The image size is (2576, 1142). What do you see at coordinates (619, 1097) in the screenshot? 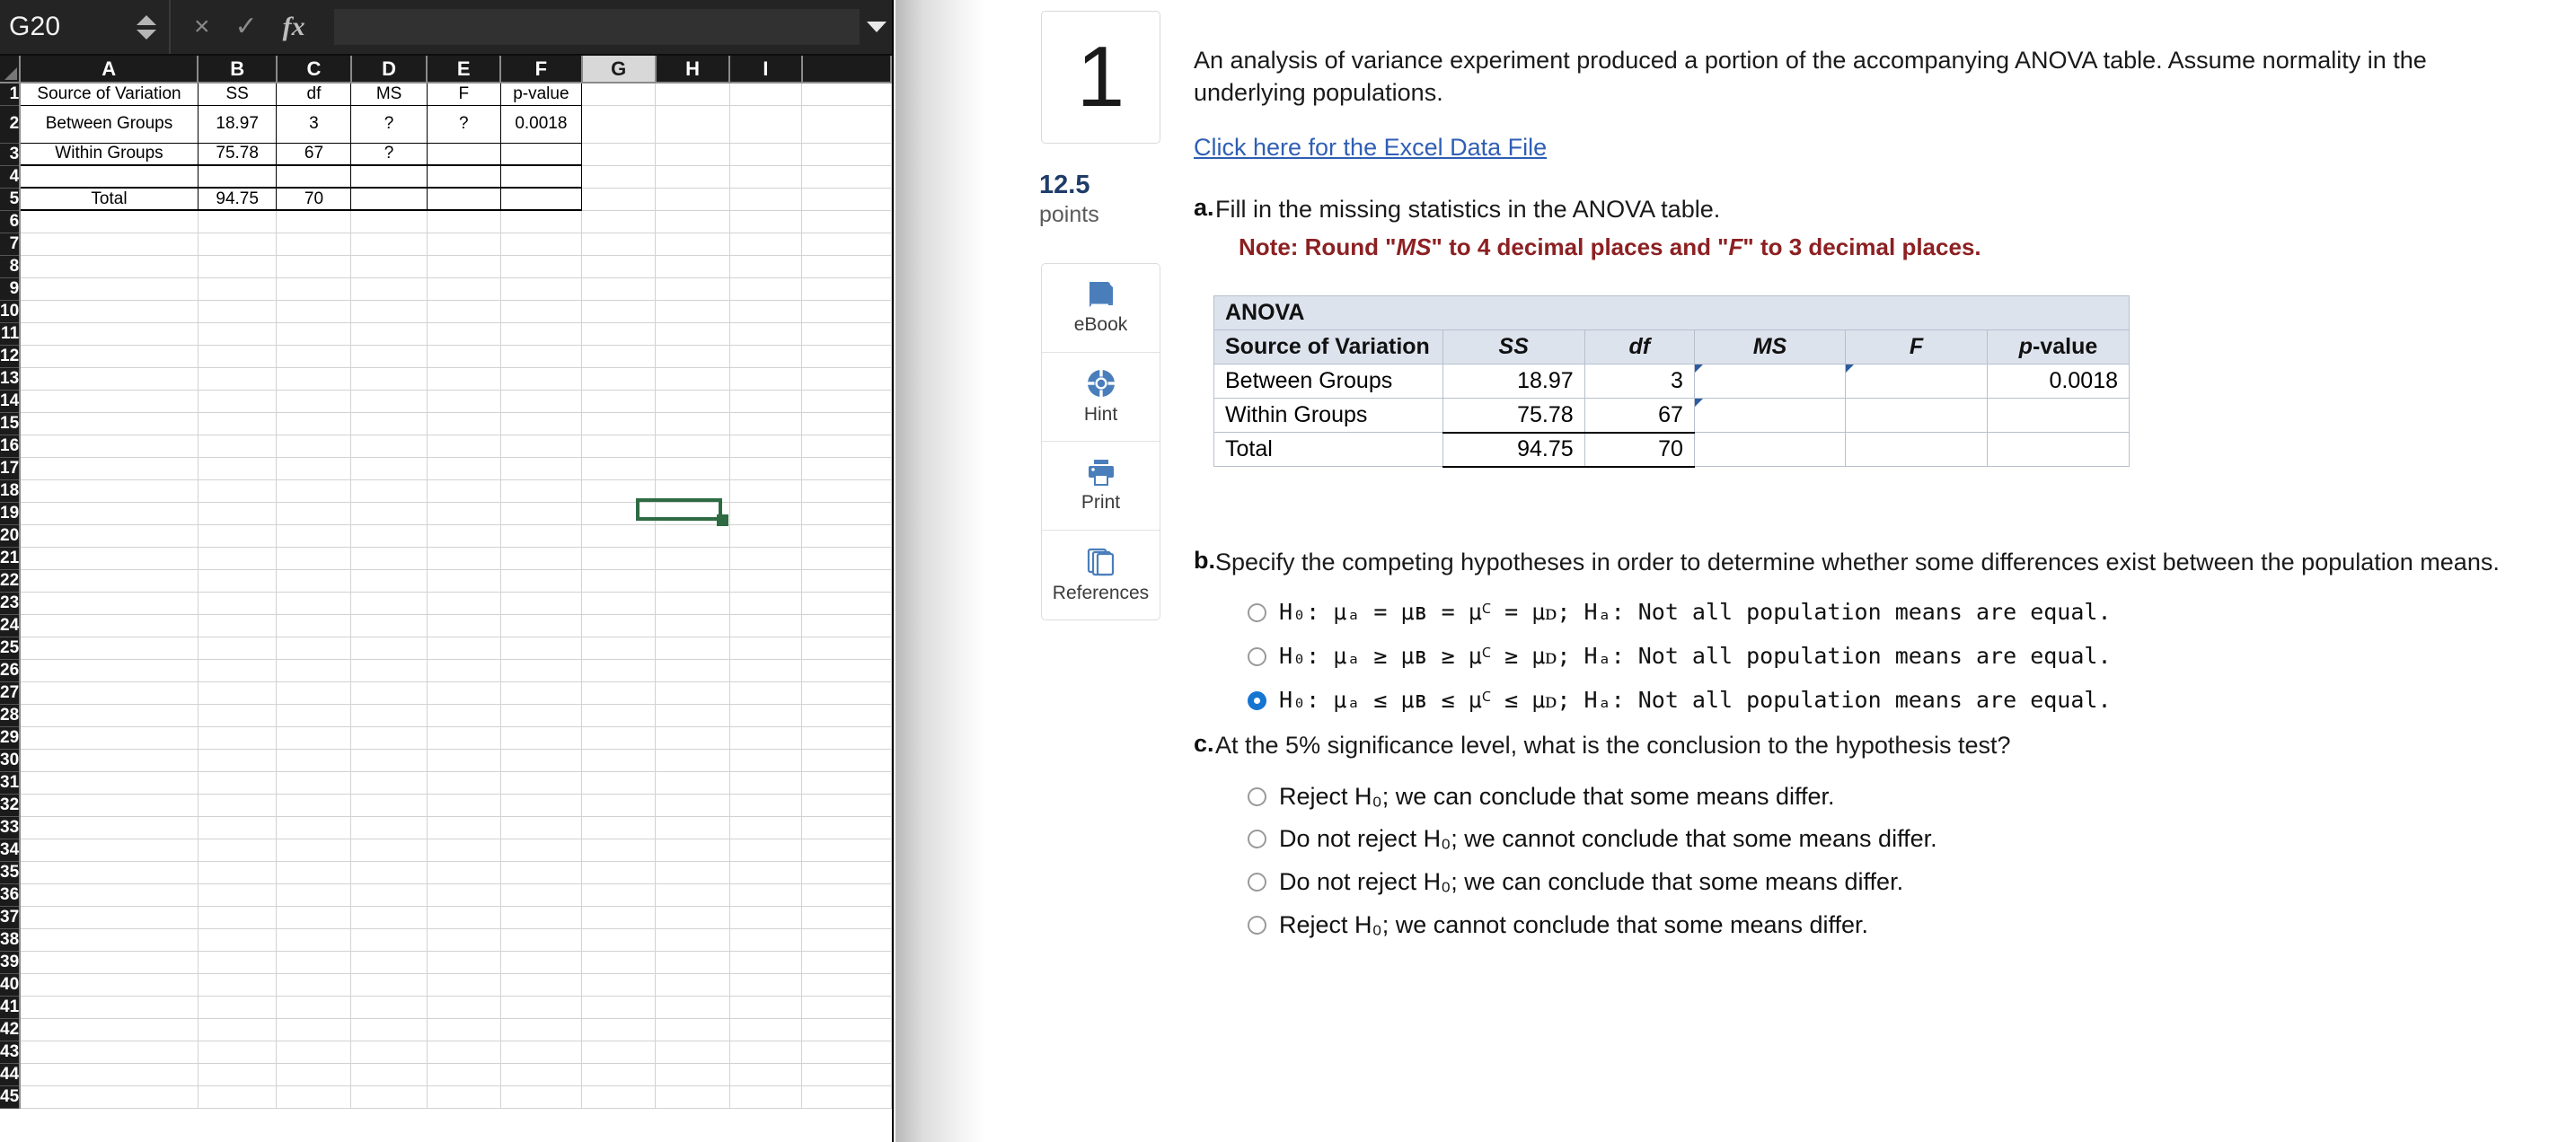
I see `cell-G45` at bounding box center [619, 1097].